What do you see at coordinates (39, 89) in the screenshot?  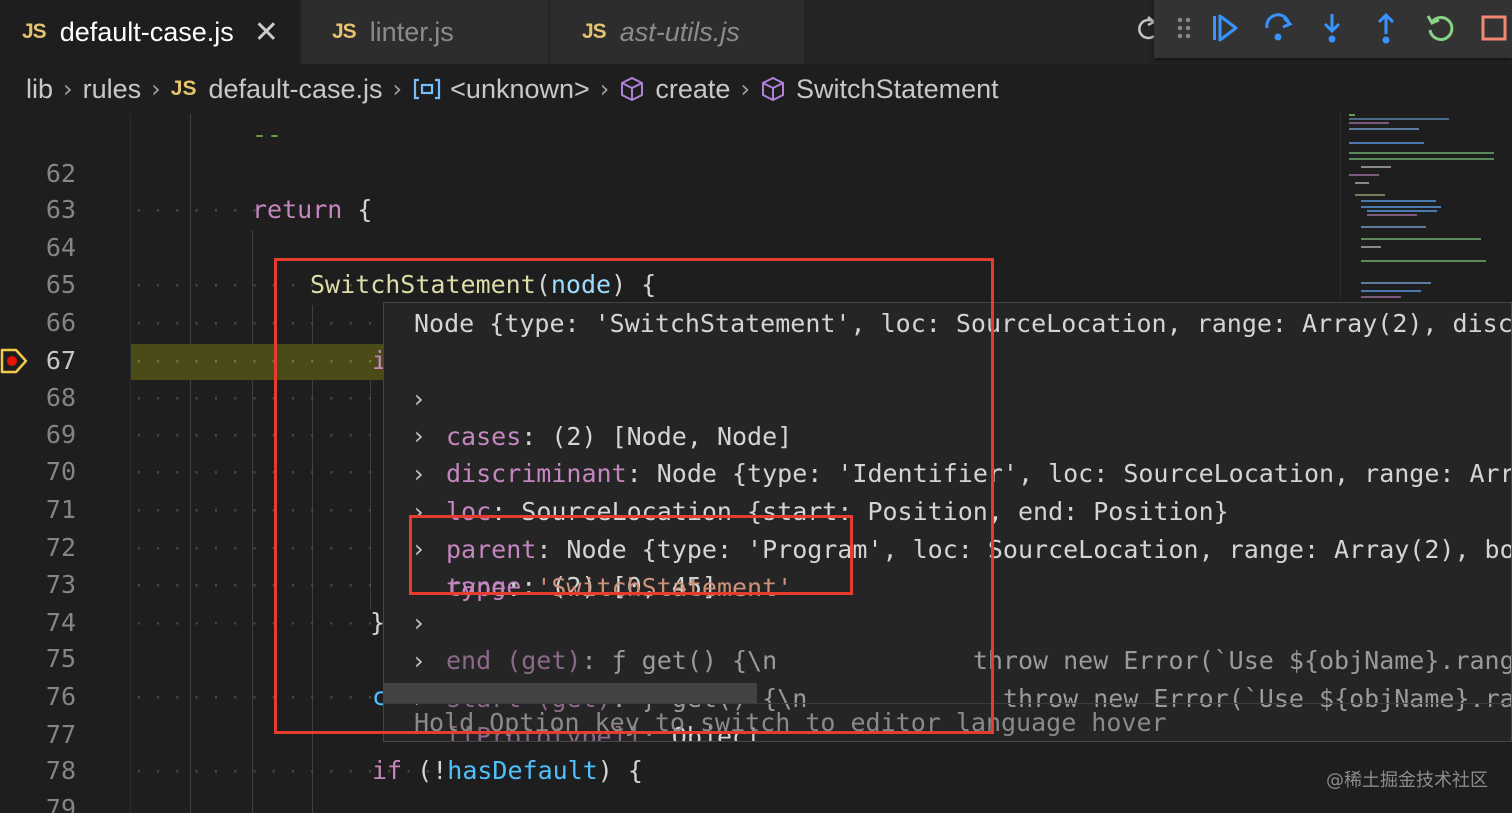 I see `breadcrumb-lib: lib` at bounding box center [39, 89].